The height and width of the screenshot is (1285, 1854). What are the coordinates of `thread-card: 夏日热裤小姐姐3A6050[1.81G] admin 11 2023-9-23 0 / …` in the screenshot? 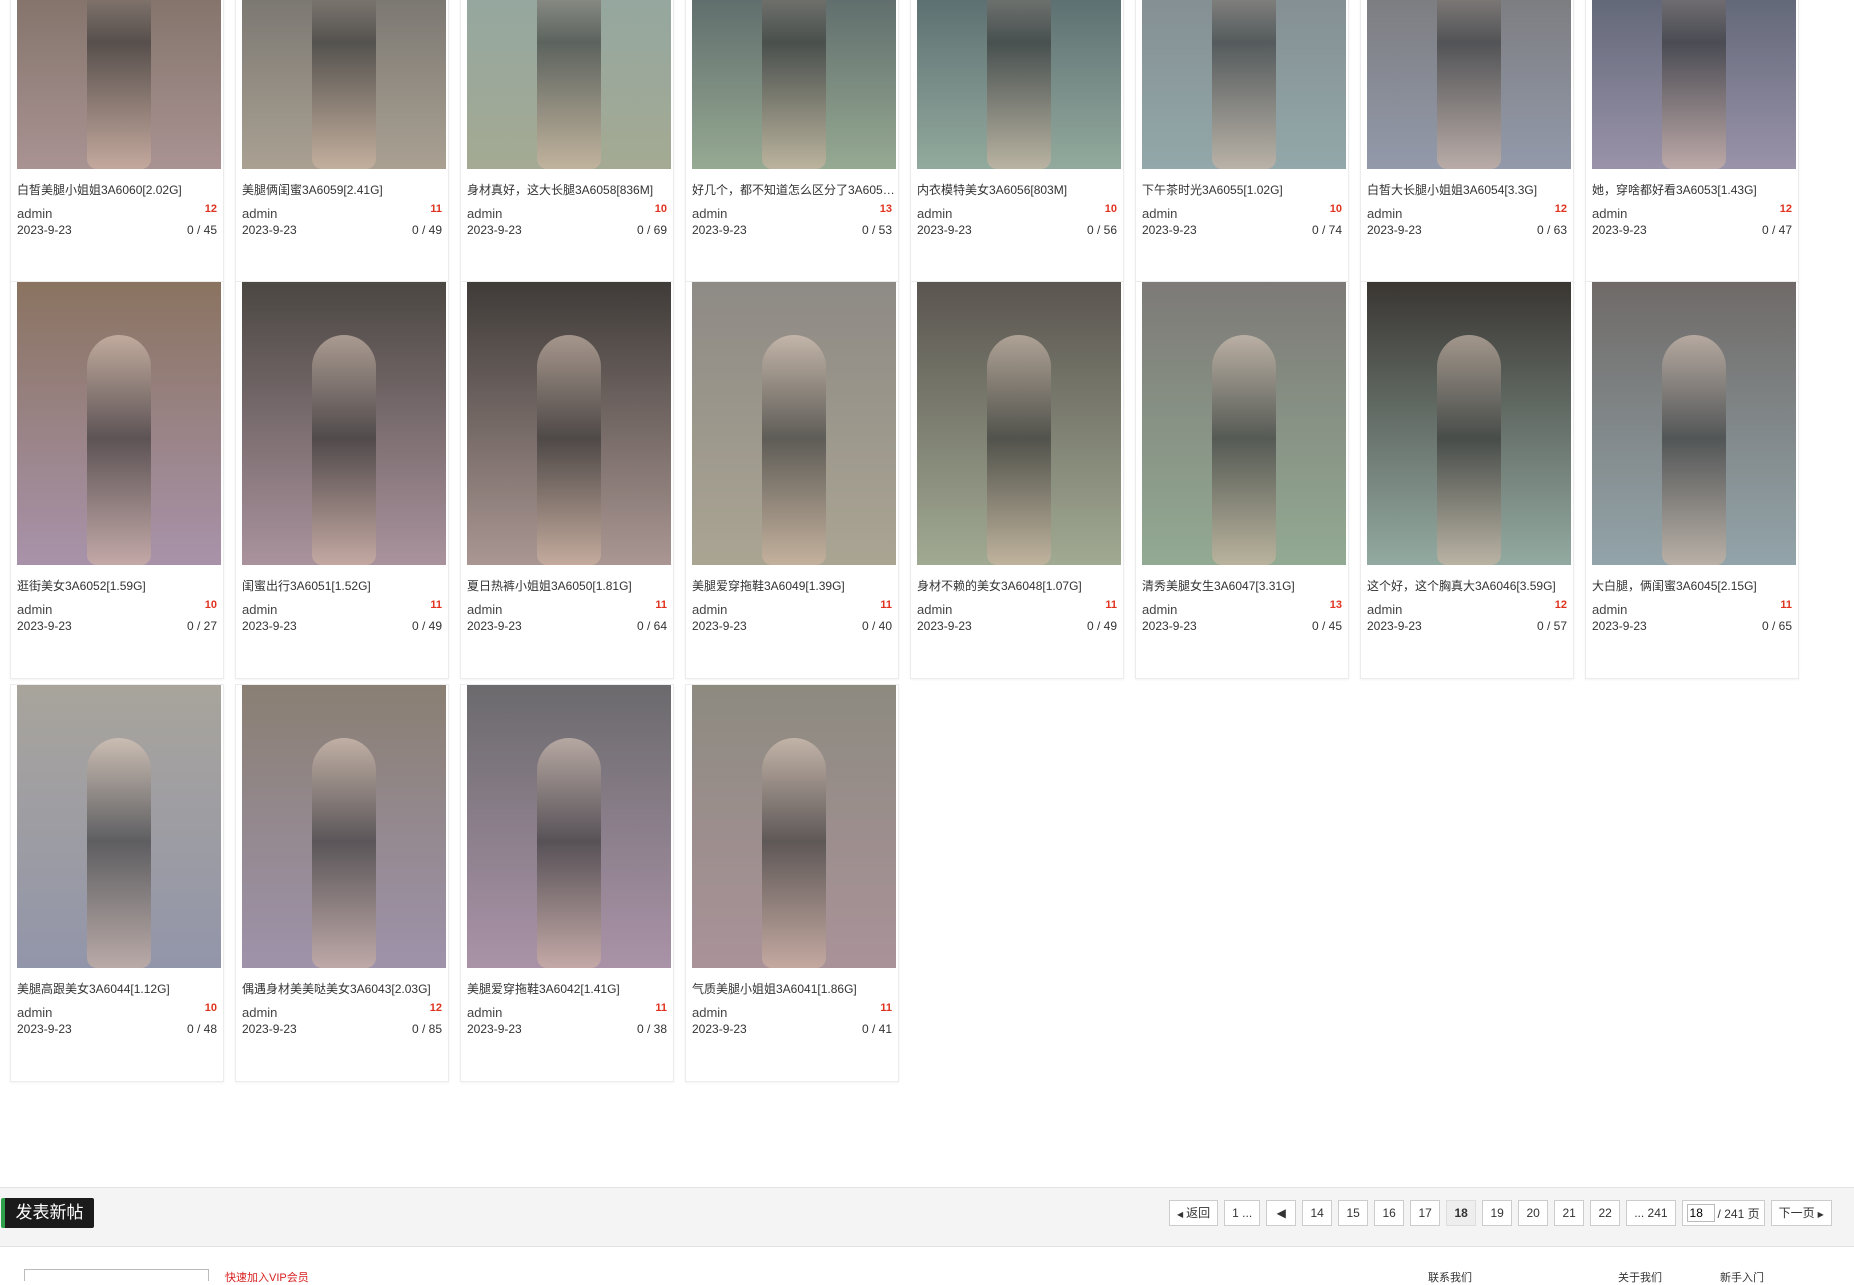 It's located at (567, 480).